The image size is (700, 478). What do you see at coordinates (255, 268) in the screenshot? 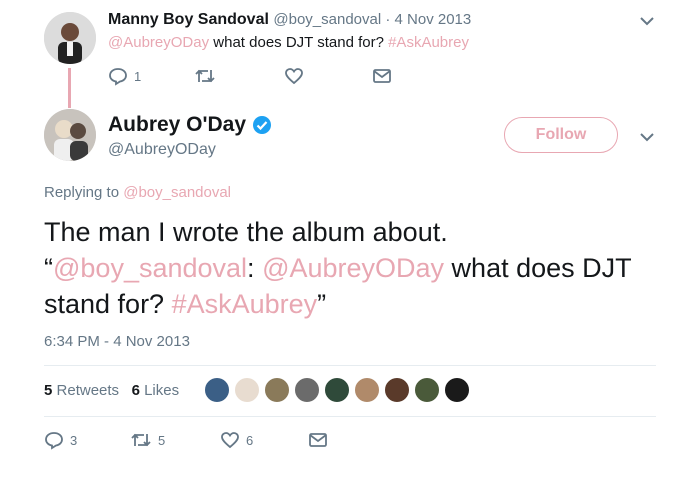
I see `tweet-colon: :` at bounding box center [255, 268].